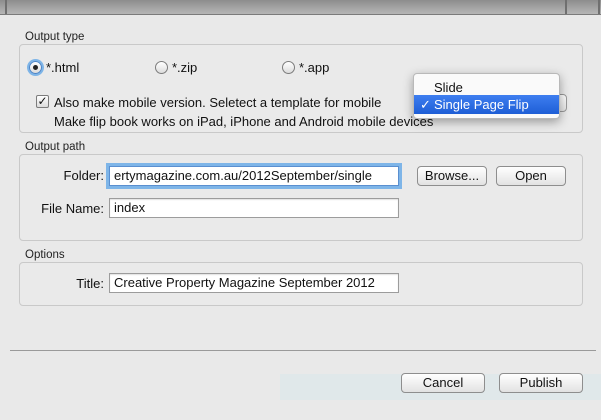 Image resolution: width=601 pixels, height=420 pixels. What do you see at coordinates (185, 67) in the screenshot?
I see `radio-zip-label: *.zip` at bounding box center [185, 67].